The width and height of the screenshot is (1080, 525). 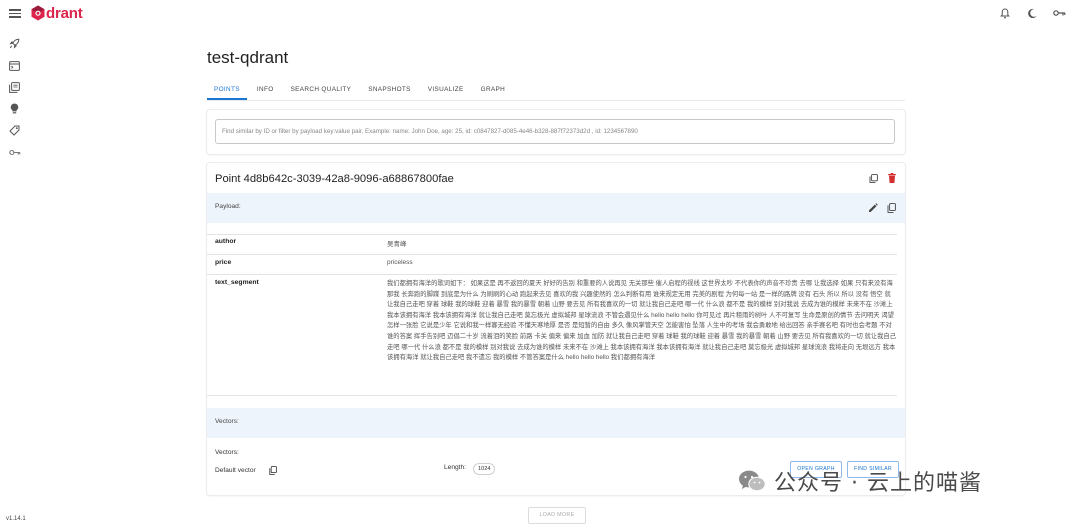 I want to click on payload-header: Payload:, so click(x=556, y=208).